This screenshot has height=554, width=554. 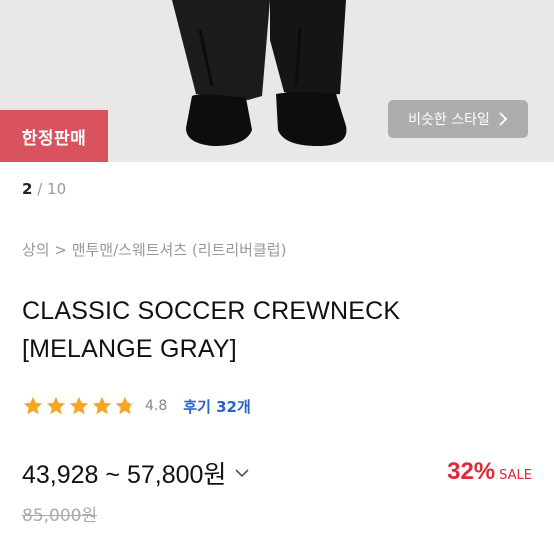 What do you see at coordinates (136, 406) in the screenshot?
I see `rating-row: 4.8 후기 32개` at bounding box center [136, 406].